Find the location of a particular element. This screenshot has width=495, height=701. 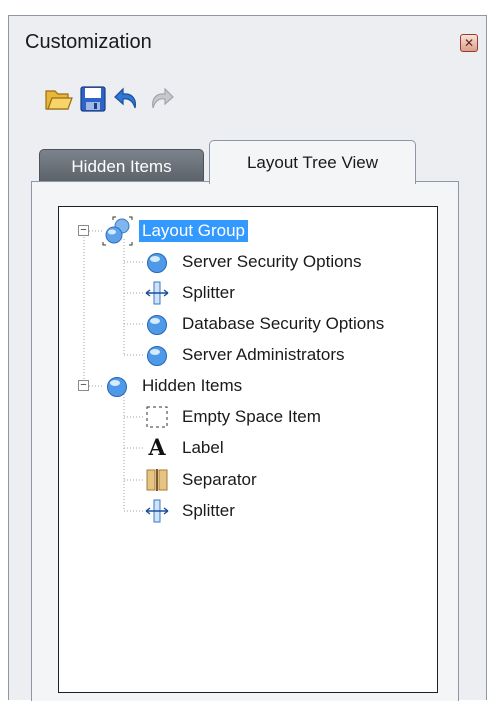

undo-button is located at coordinates (127, 99).